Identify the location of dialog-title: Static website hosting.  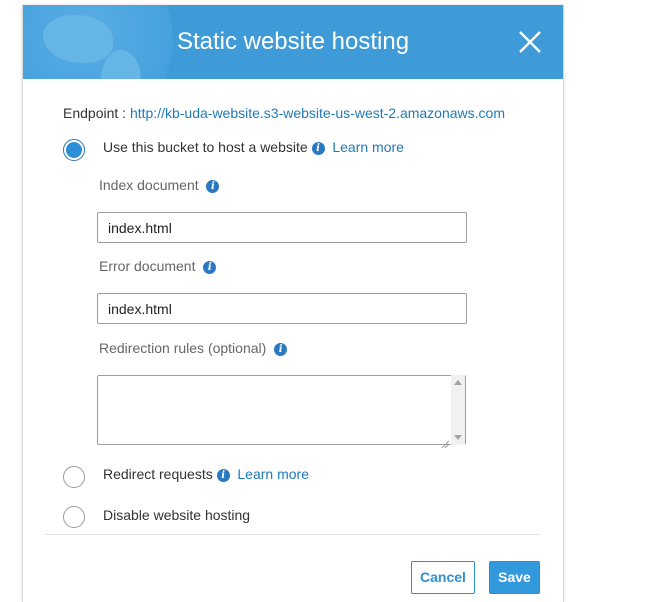
(293, 41).